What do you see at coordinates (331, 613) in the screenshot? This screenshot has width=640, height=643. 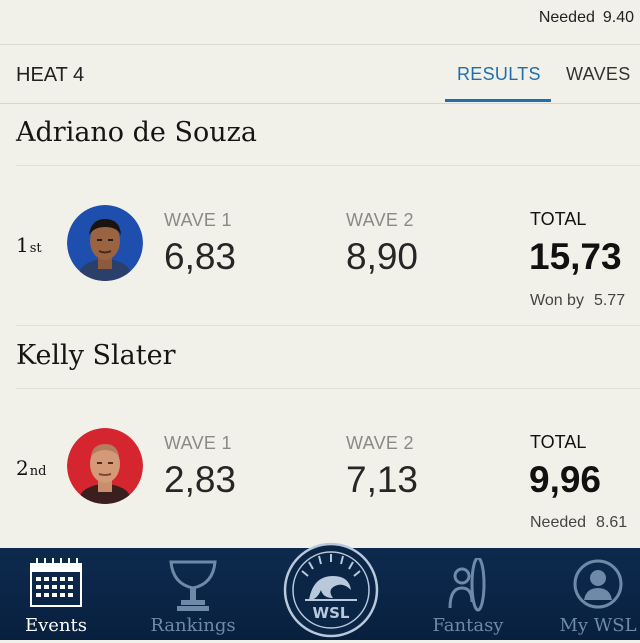 I see `wsl-logo-text: WSL` at bounding box center [331, 613].